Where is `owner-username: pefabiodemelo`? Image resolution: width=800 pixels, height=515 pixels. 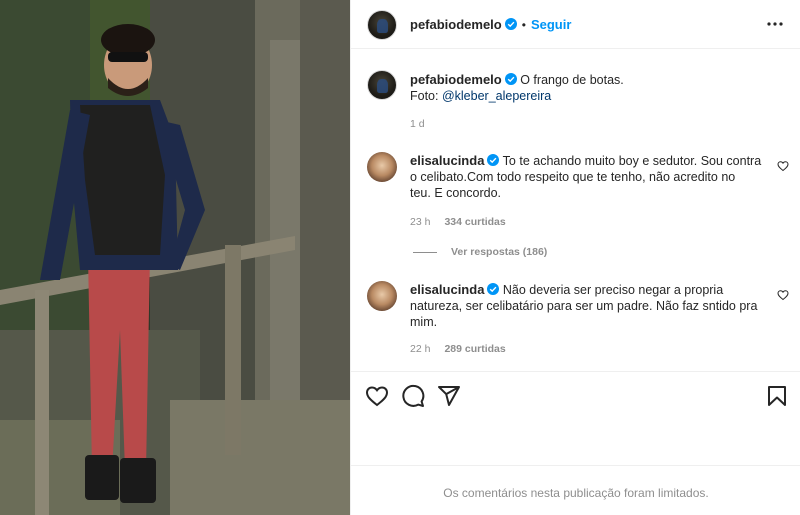
owner-username: pefabiodemelo is located at coordinates (456, 24).